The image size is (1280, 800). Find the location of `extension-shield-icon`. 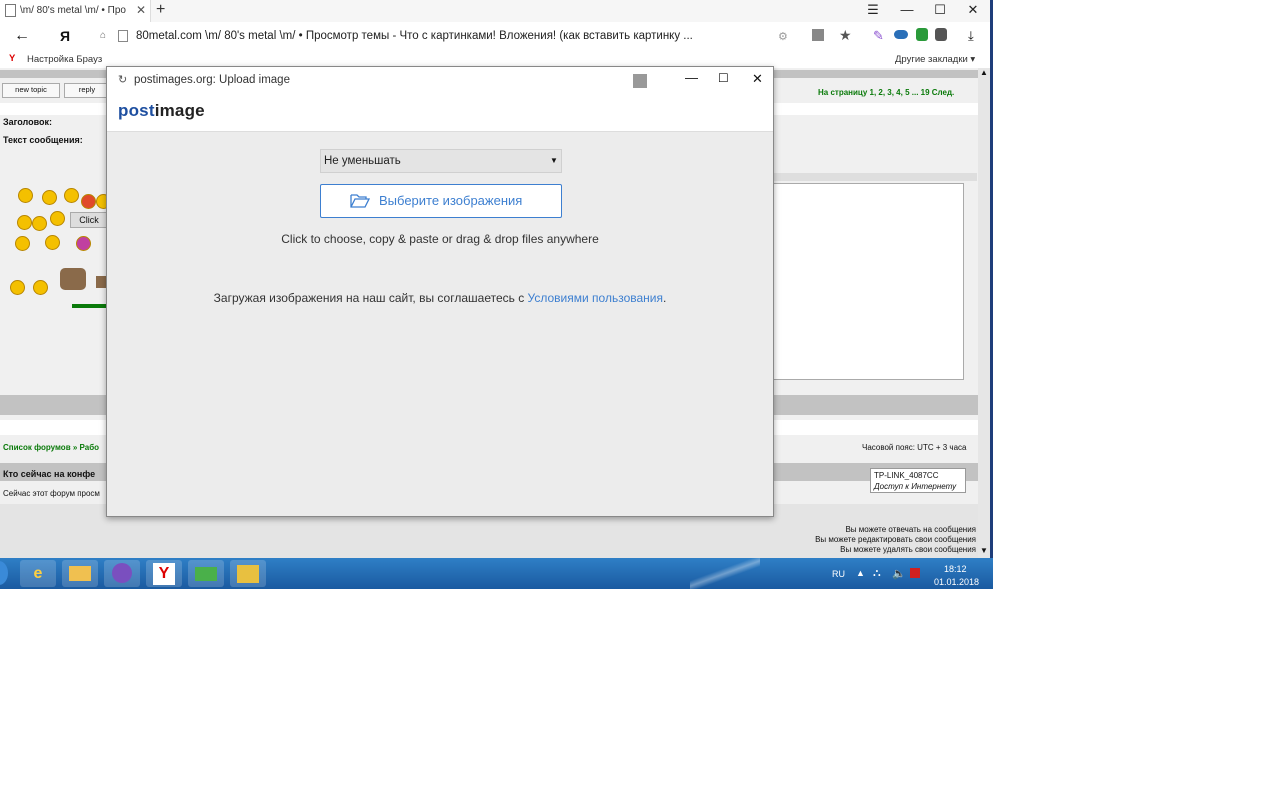

extension-shield-icon is located at coordinates (922, 34).